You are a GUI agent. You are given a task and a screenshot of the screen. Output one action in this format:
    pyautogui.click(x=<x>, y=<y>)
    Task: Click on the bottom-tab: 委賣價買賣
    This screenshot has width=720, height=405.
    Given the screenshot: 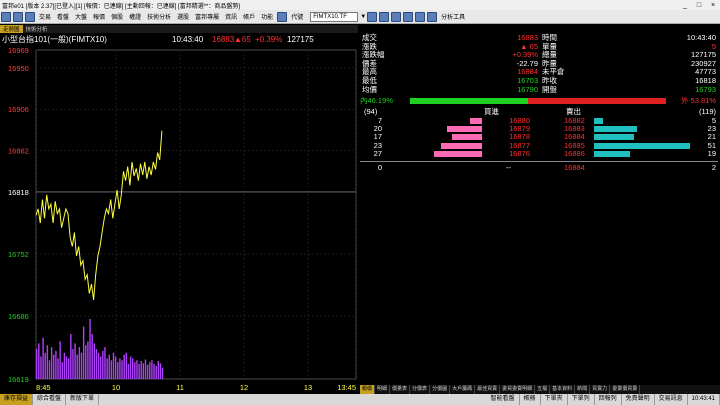 What is the action you would take?
    pyautogui.click(x=625, y=389)
    